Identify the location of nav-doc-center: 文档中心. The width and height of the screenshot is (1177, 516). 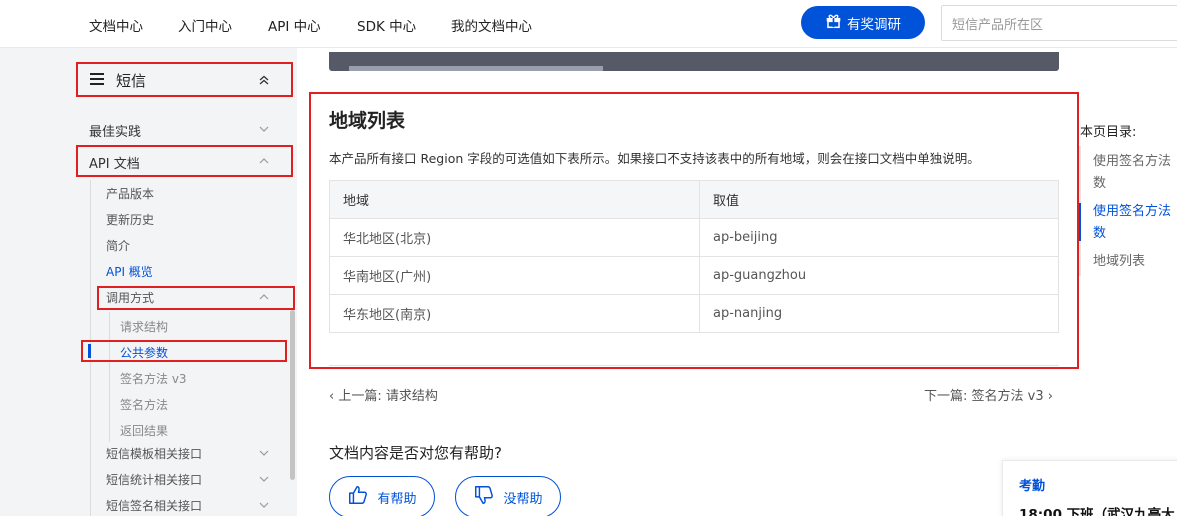
(116, 25).